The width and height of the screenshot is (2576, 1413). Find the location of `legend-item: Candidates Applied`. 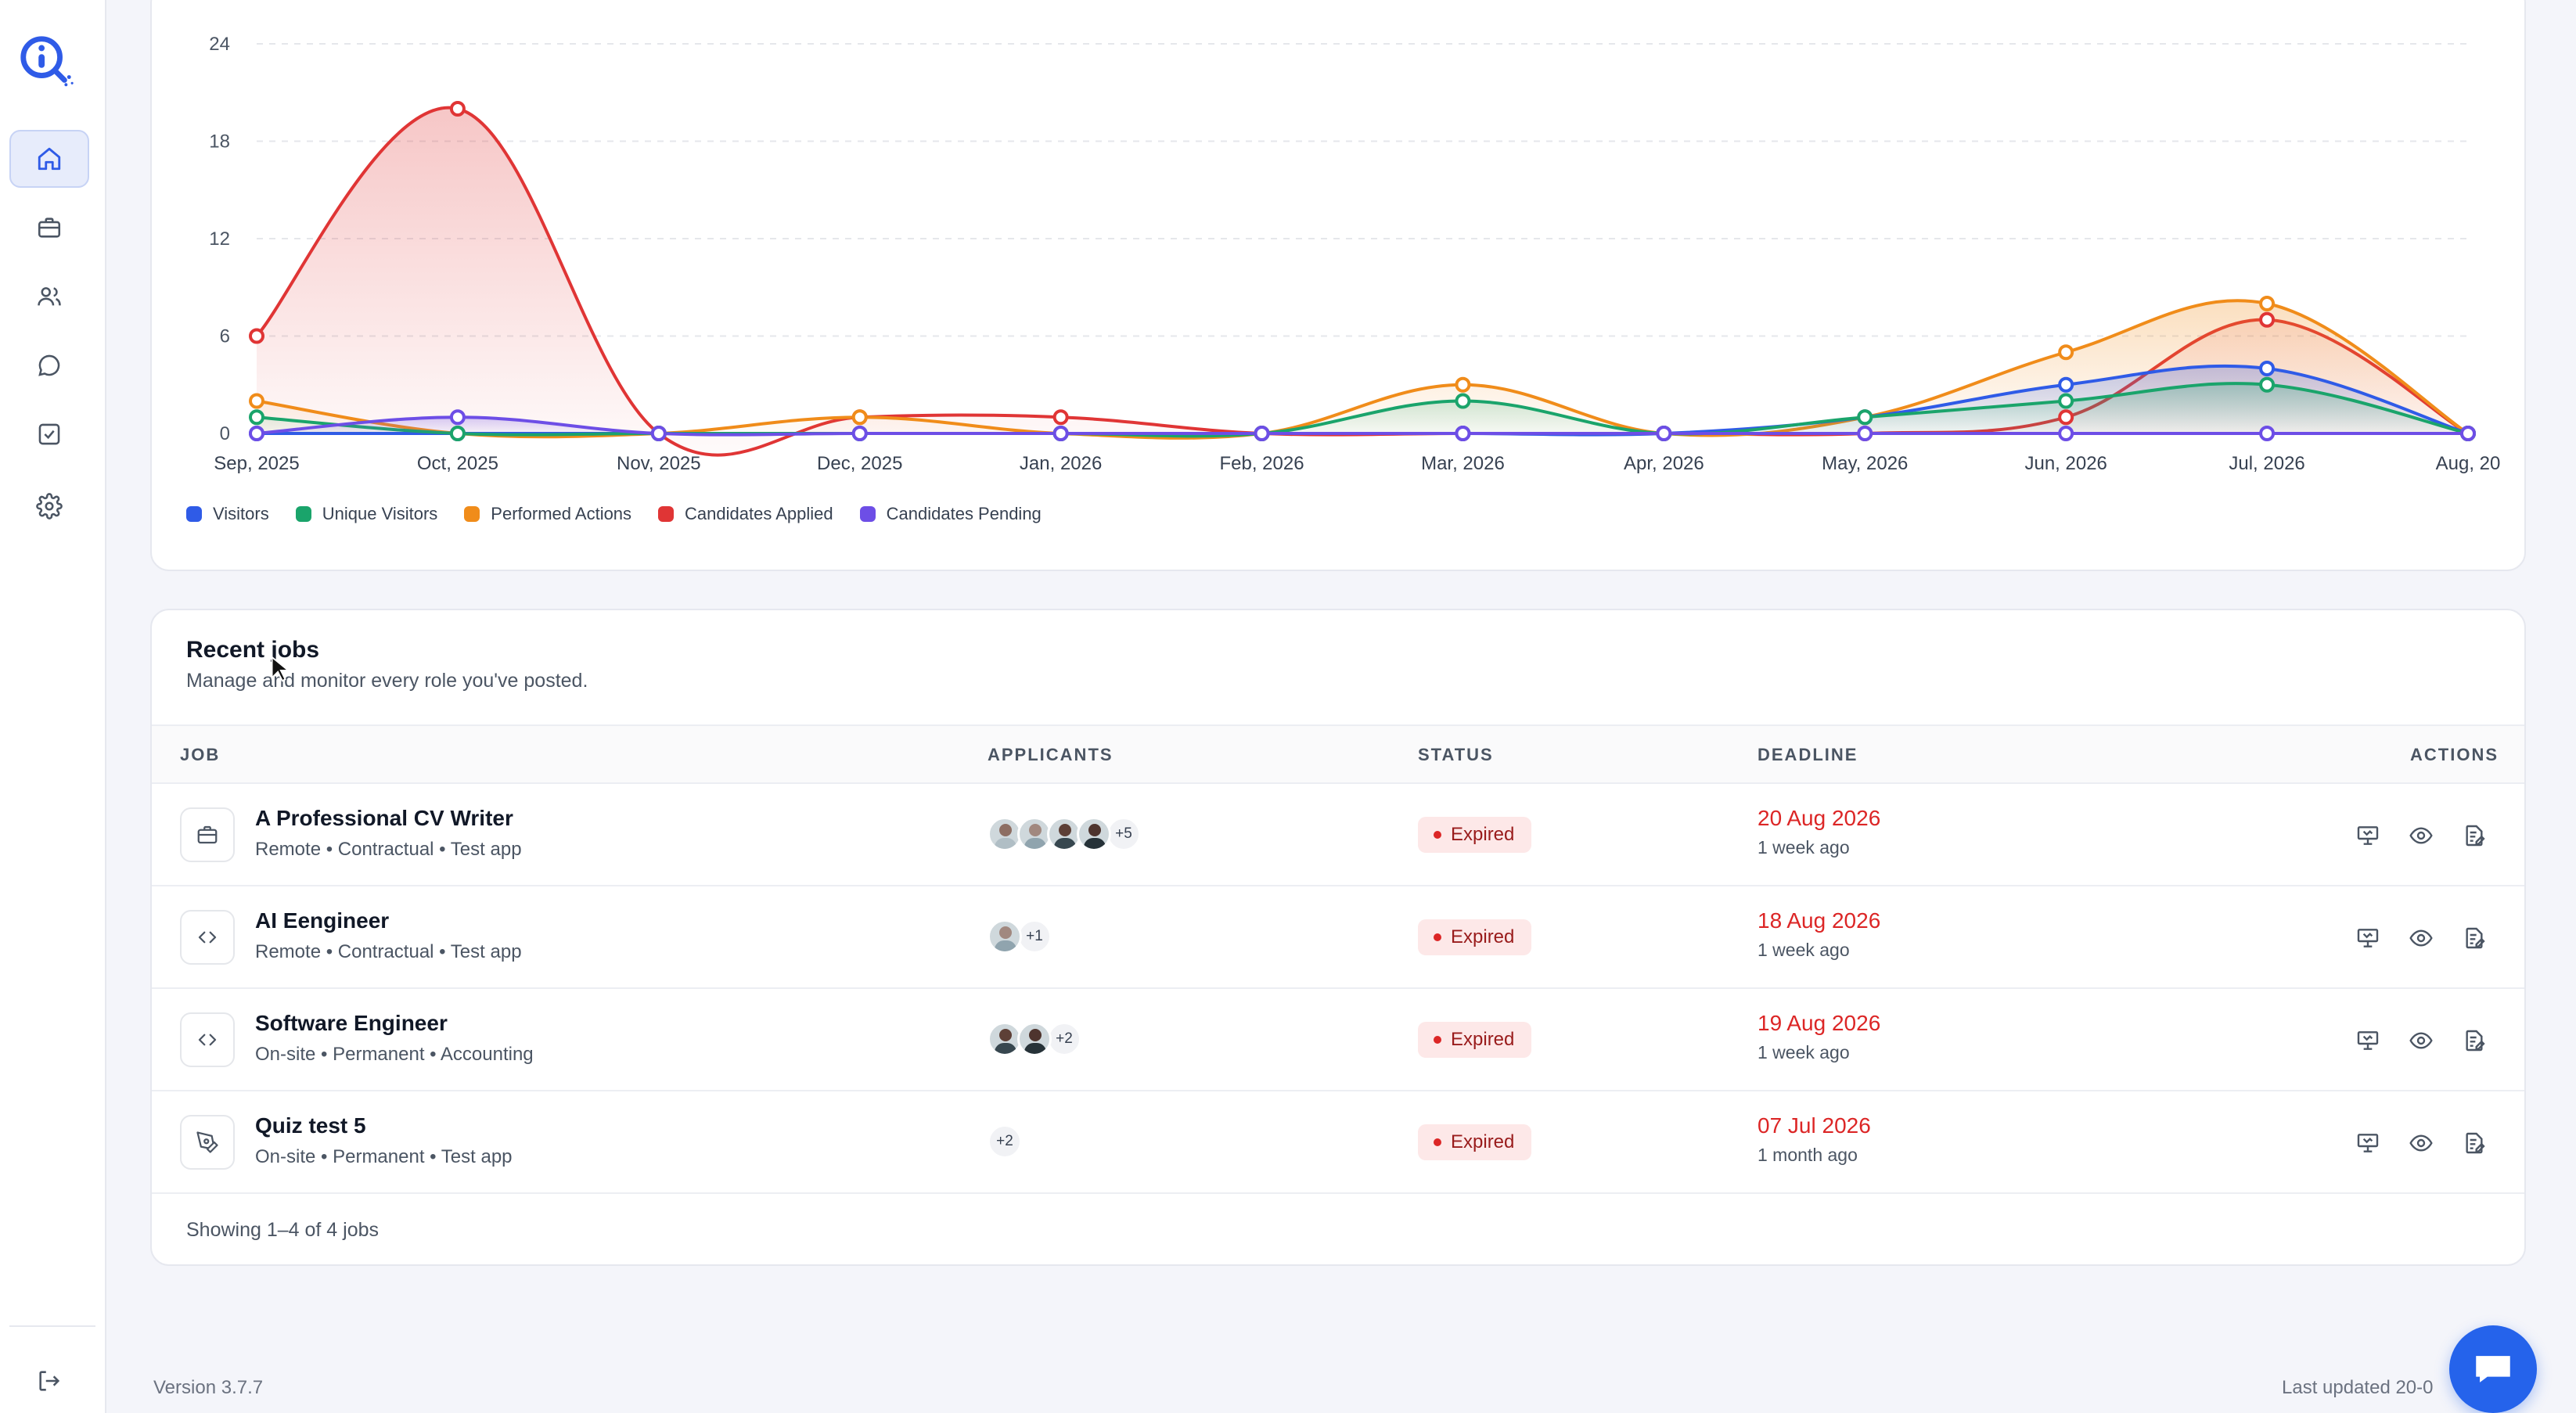

legend-item: Candidates Applied is located at coordinates (745, 514).